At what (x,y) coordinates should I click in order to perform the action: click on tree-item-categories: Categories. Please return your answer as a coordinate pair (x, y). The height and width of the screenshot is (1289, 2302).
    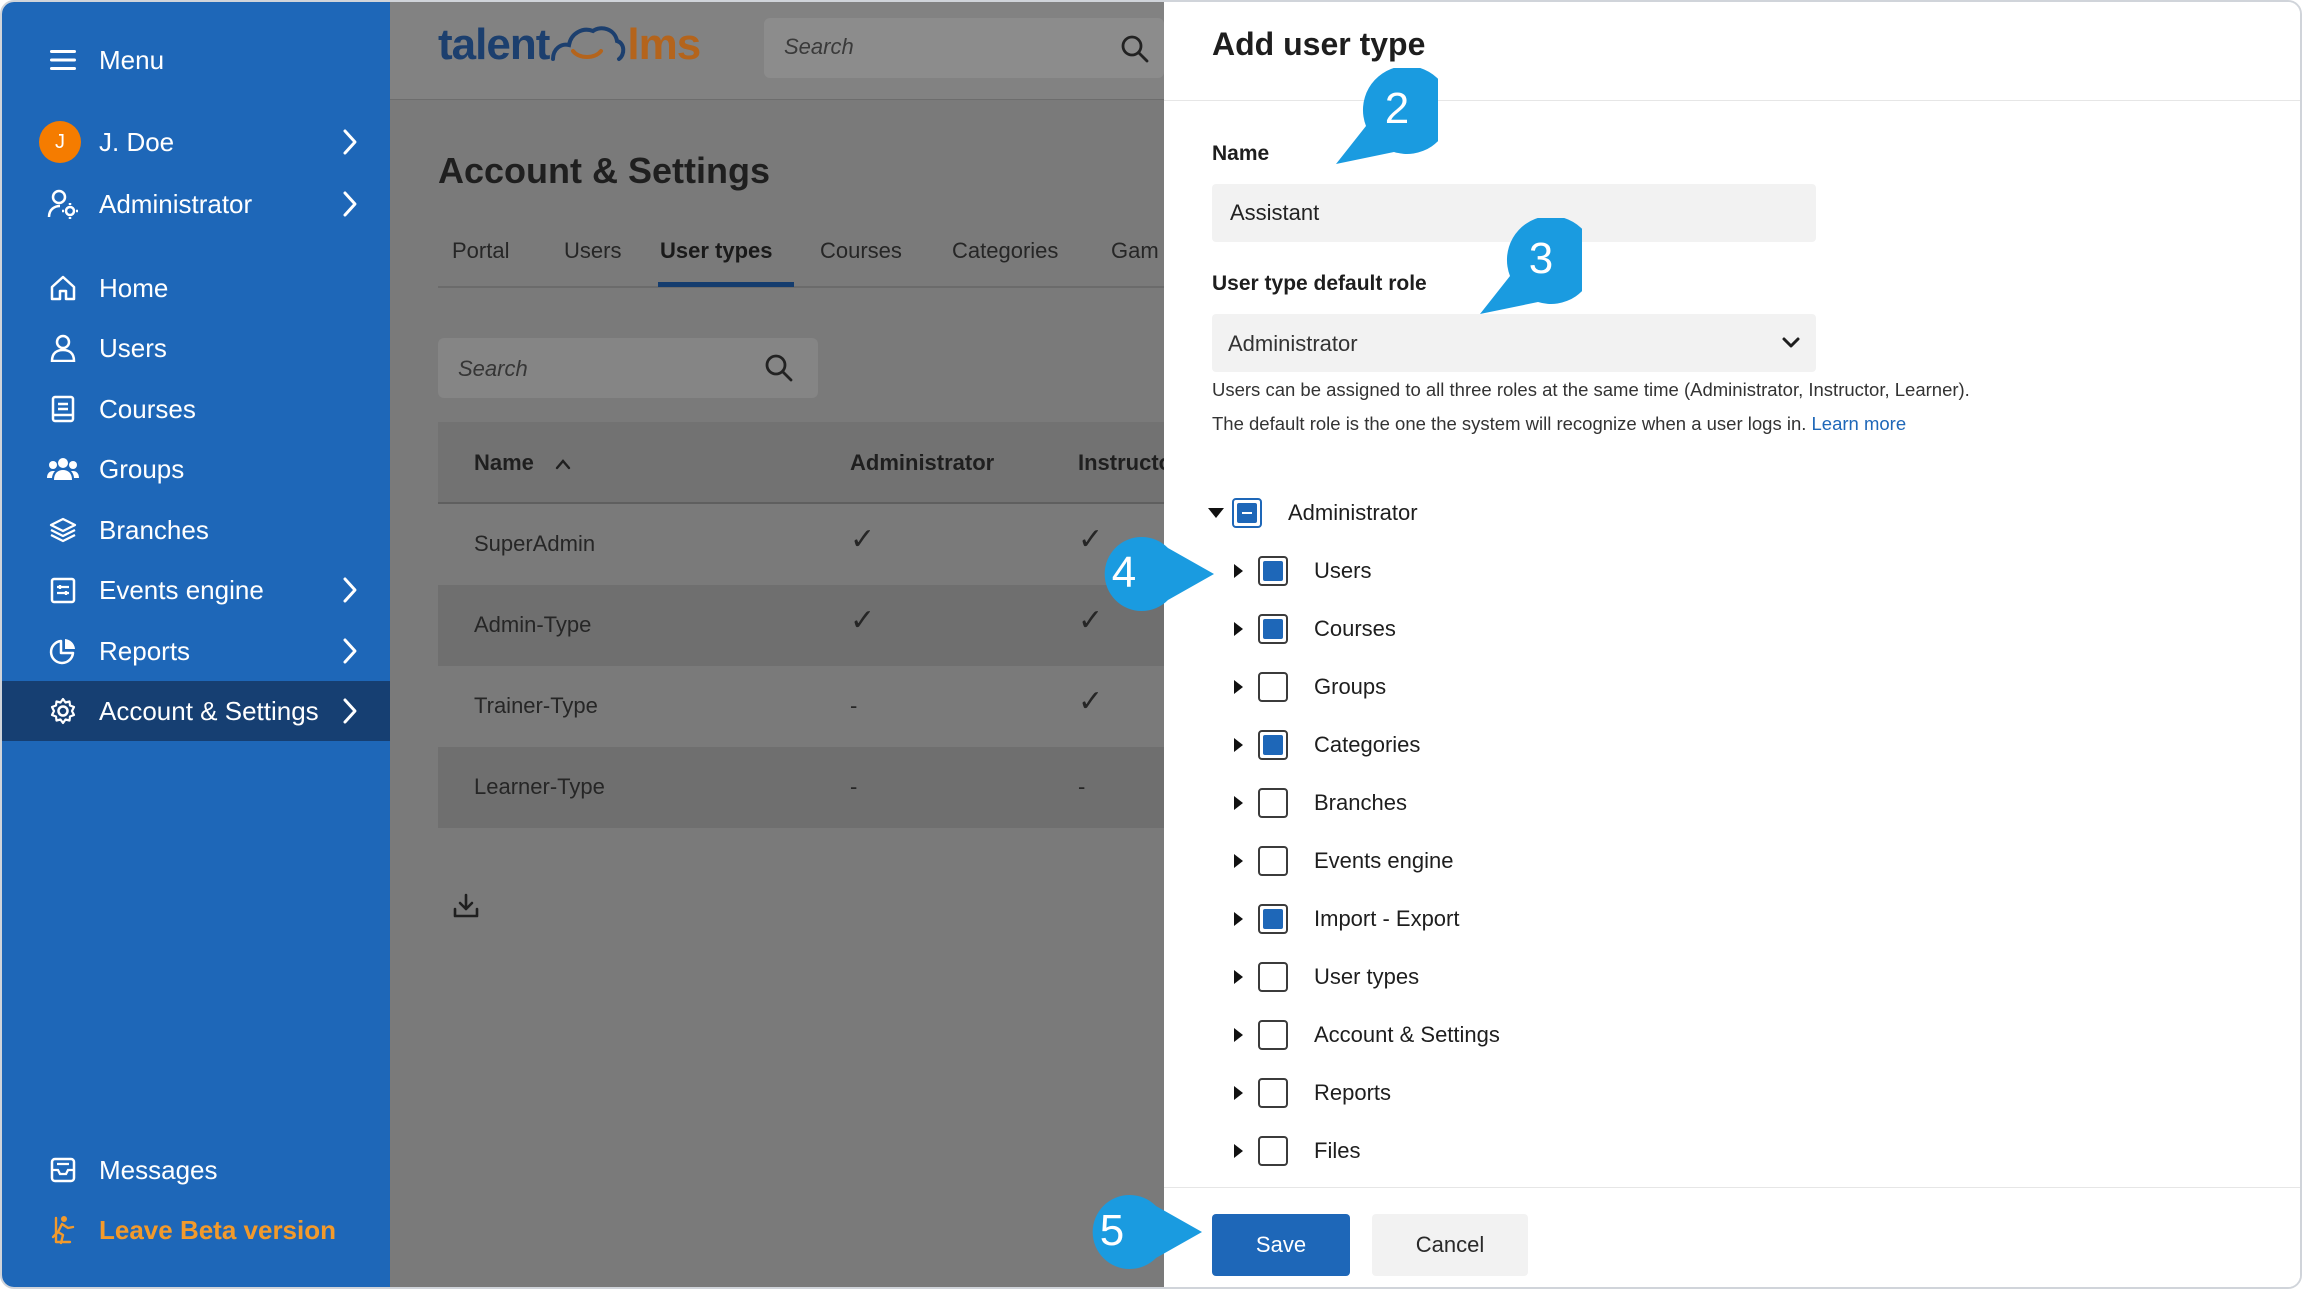
    Looking at the image, I should click on (1434, 745).